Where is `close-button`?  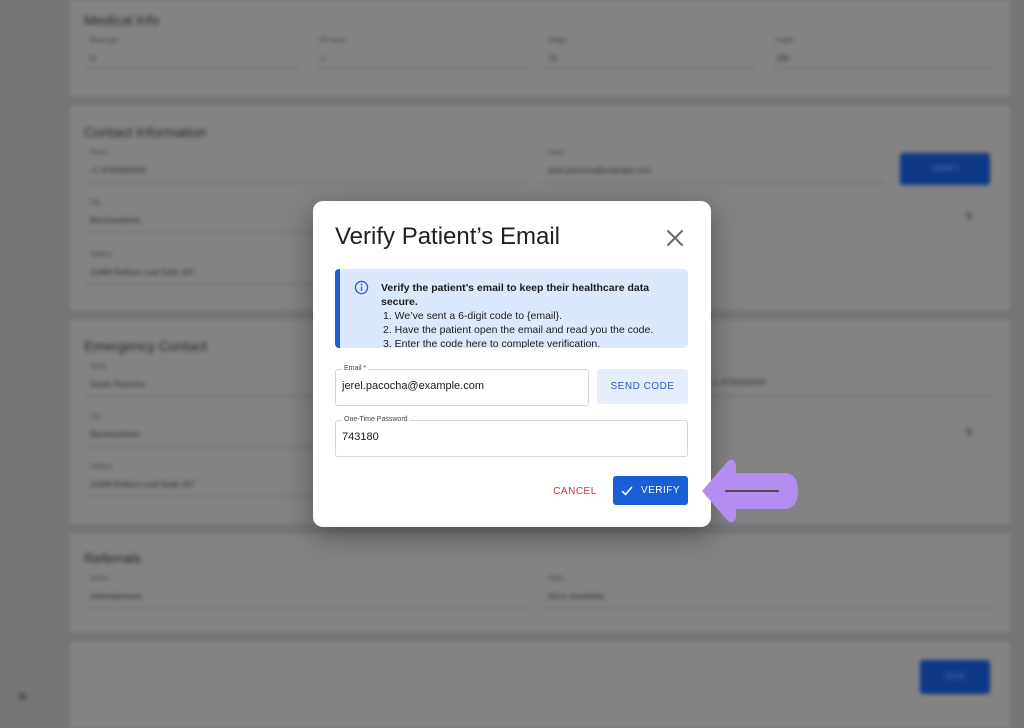
close-button is located at coordinates (675, 238).